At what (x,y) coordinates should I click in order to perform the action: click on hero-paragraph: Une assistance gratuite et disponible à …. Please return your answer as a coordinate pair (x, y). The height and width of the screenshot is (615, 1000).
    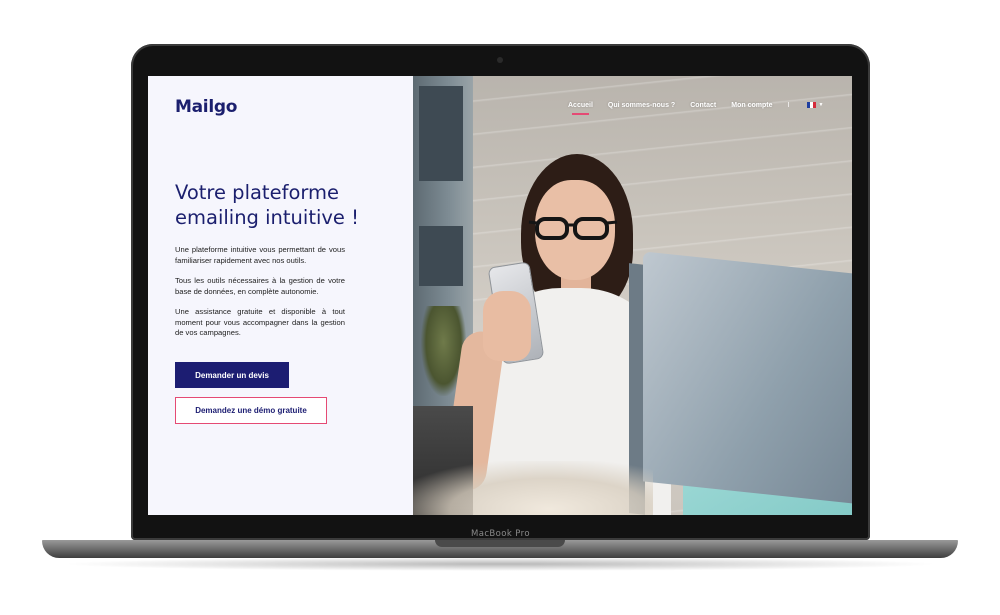
    Looking at the image, I should click on (260, 322).